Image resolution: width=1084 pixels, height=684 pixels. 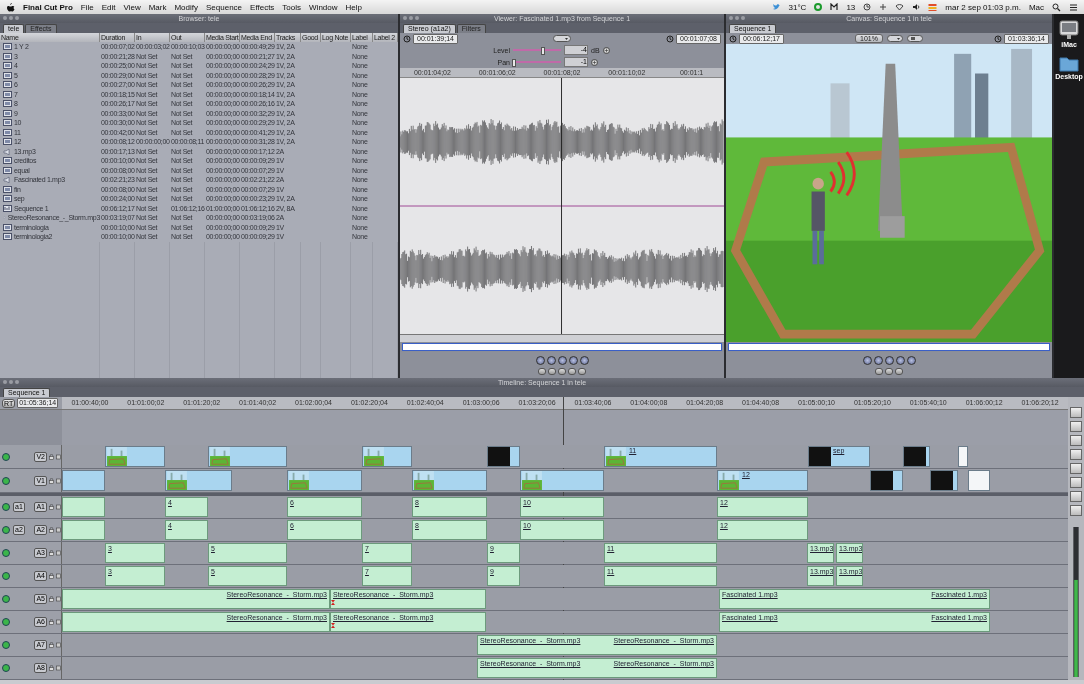 What do you see at coordinates (7, 151) in the screenshot?
I see `speaker-icon` at bounding box center [7, 151].